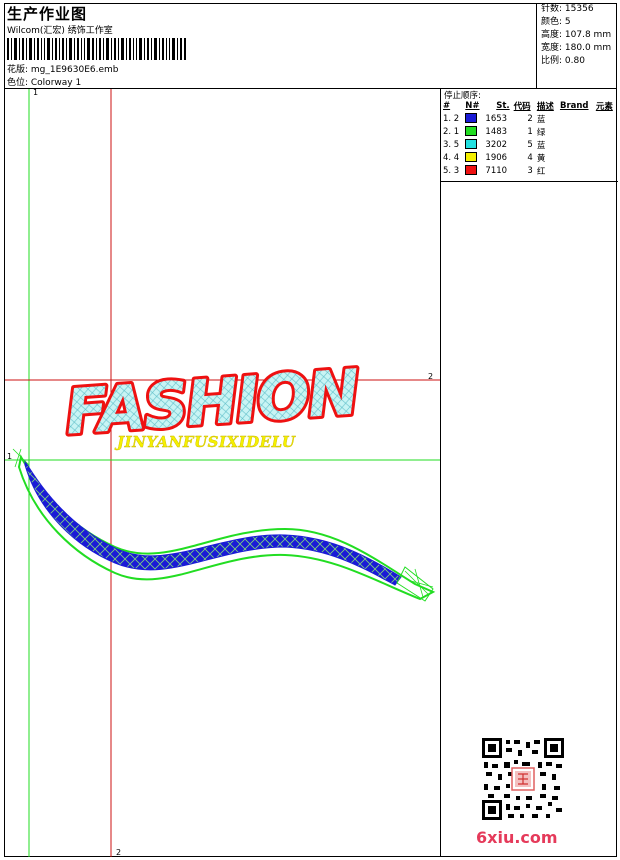 This screenshot has height=860, width=620. What do you see at coordinates (528, 106) in the screenshot?
I see `table-header-row: # N# St. 代码 描述 Brand 元素` at bounding box center [528, 106].